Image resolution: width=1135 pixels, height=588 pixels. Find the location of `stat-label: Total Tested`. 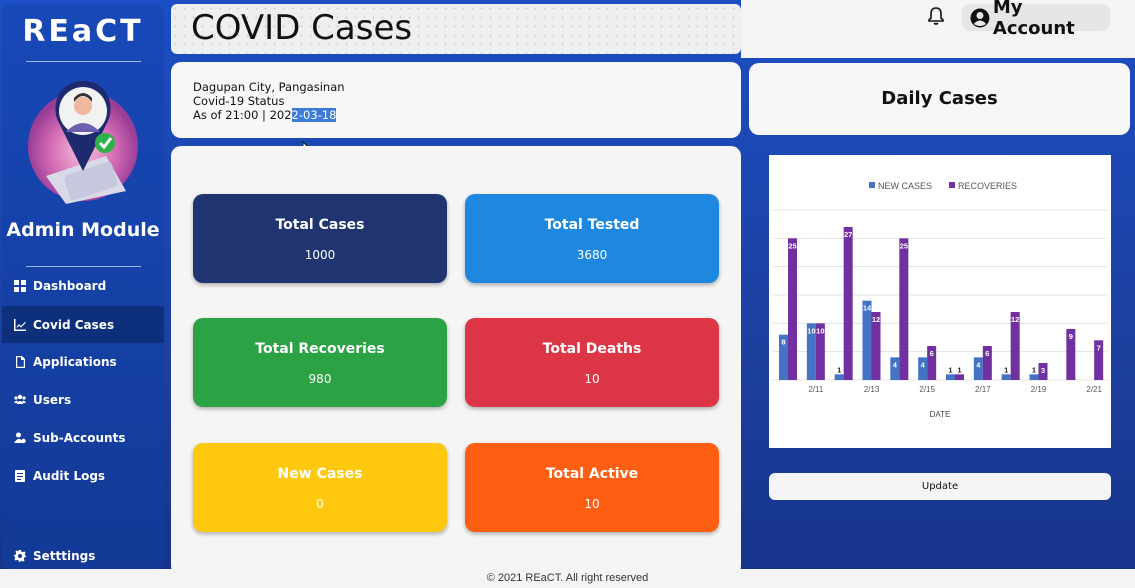

stat-label: Total Tested is located at coordinates (592, 225).